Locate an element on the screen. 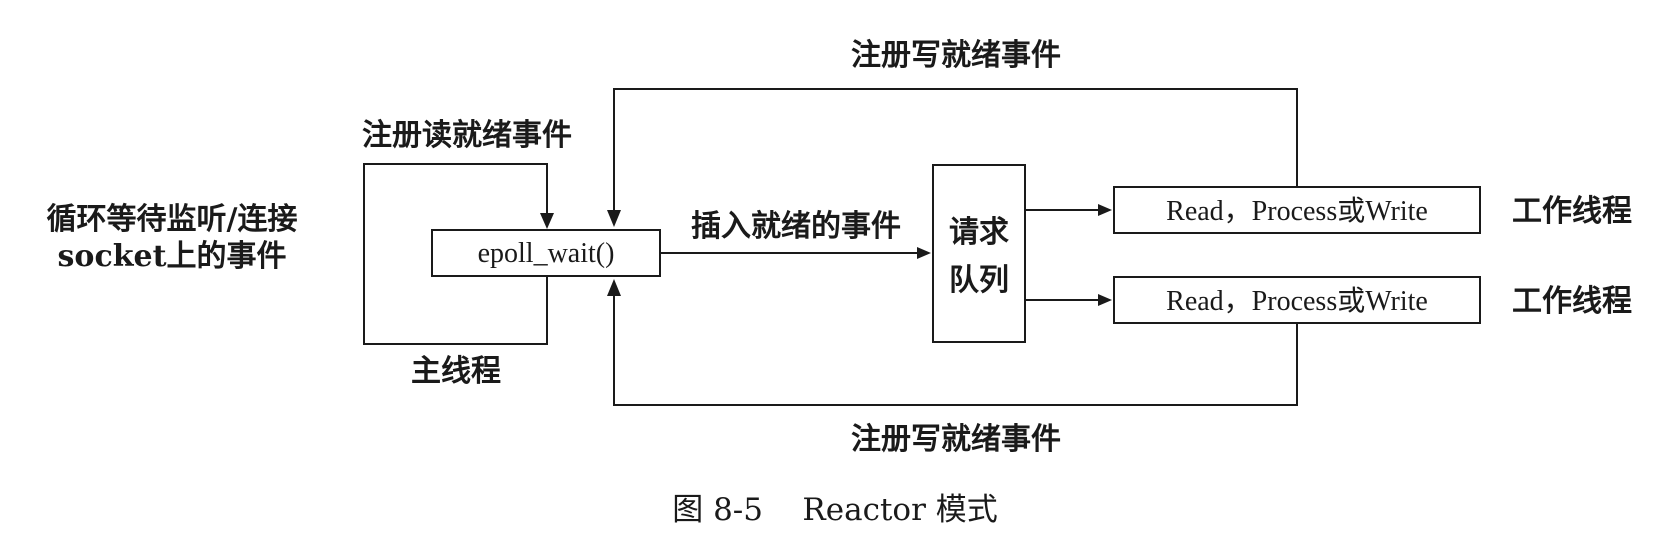 This screenshot has width=1670, height=553. request-queue-box is located at coordinates (979, 253).